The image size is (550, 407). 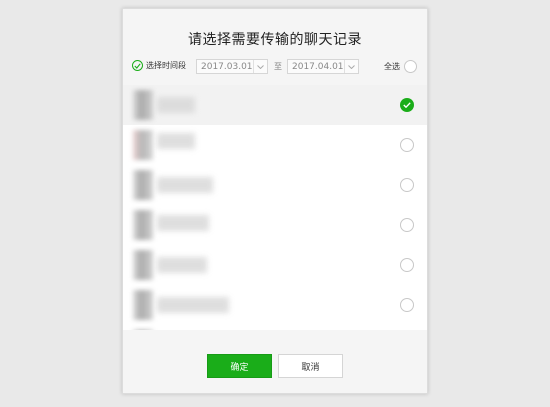 I want to click on cancel-button: 取消, so click(x=310, y=366).